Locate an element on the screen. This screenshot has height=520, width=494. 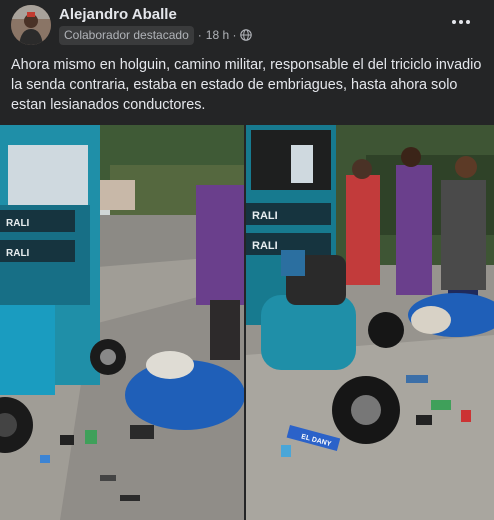
author-name: Alejandro Aballe is located at coordinates (118, 14).